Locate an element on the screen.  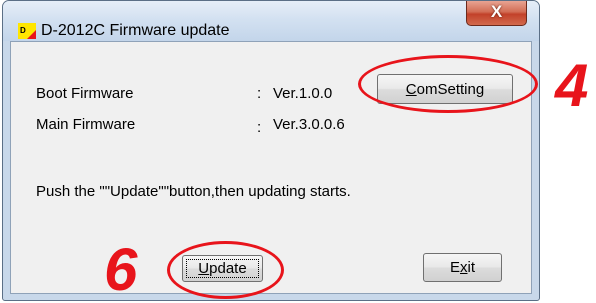
exit-button: Exit is located at coordinates (462, 267).